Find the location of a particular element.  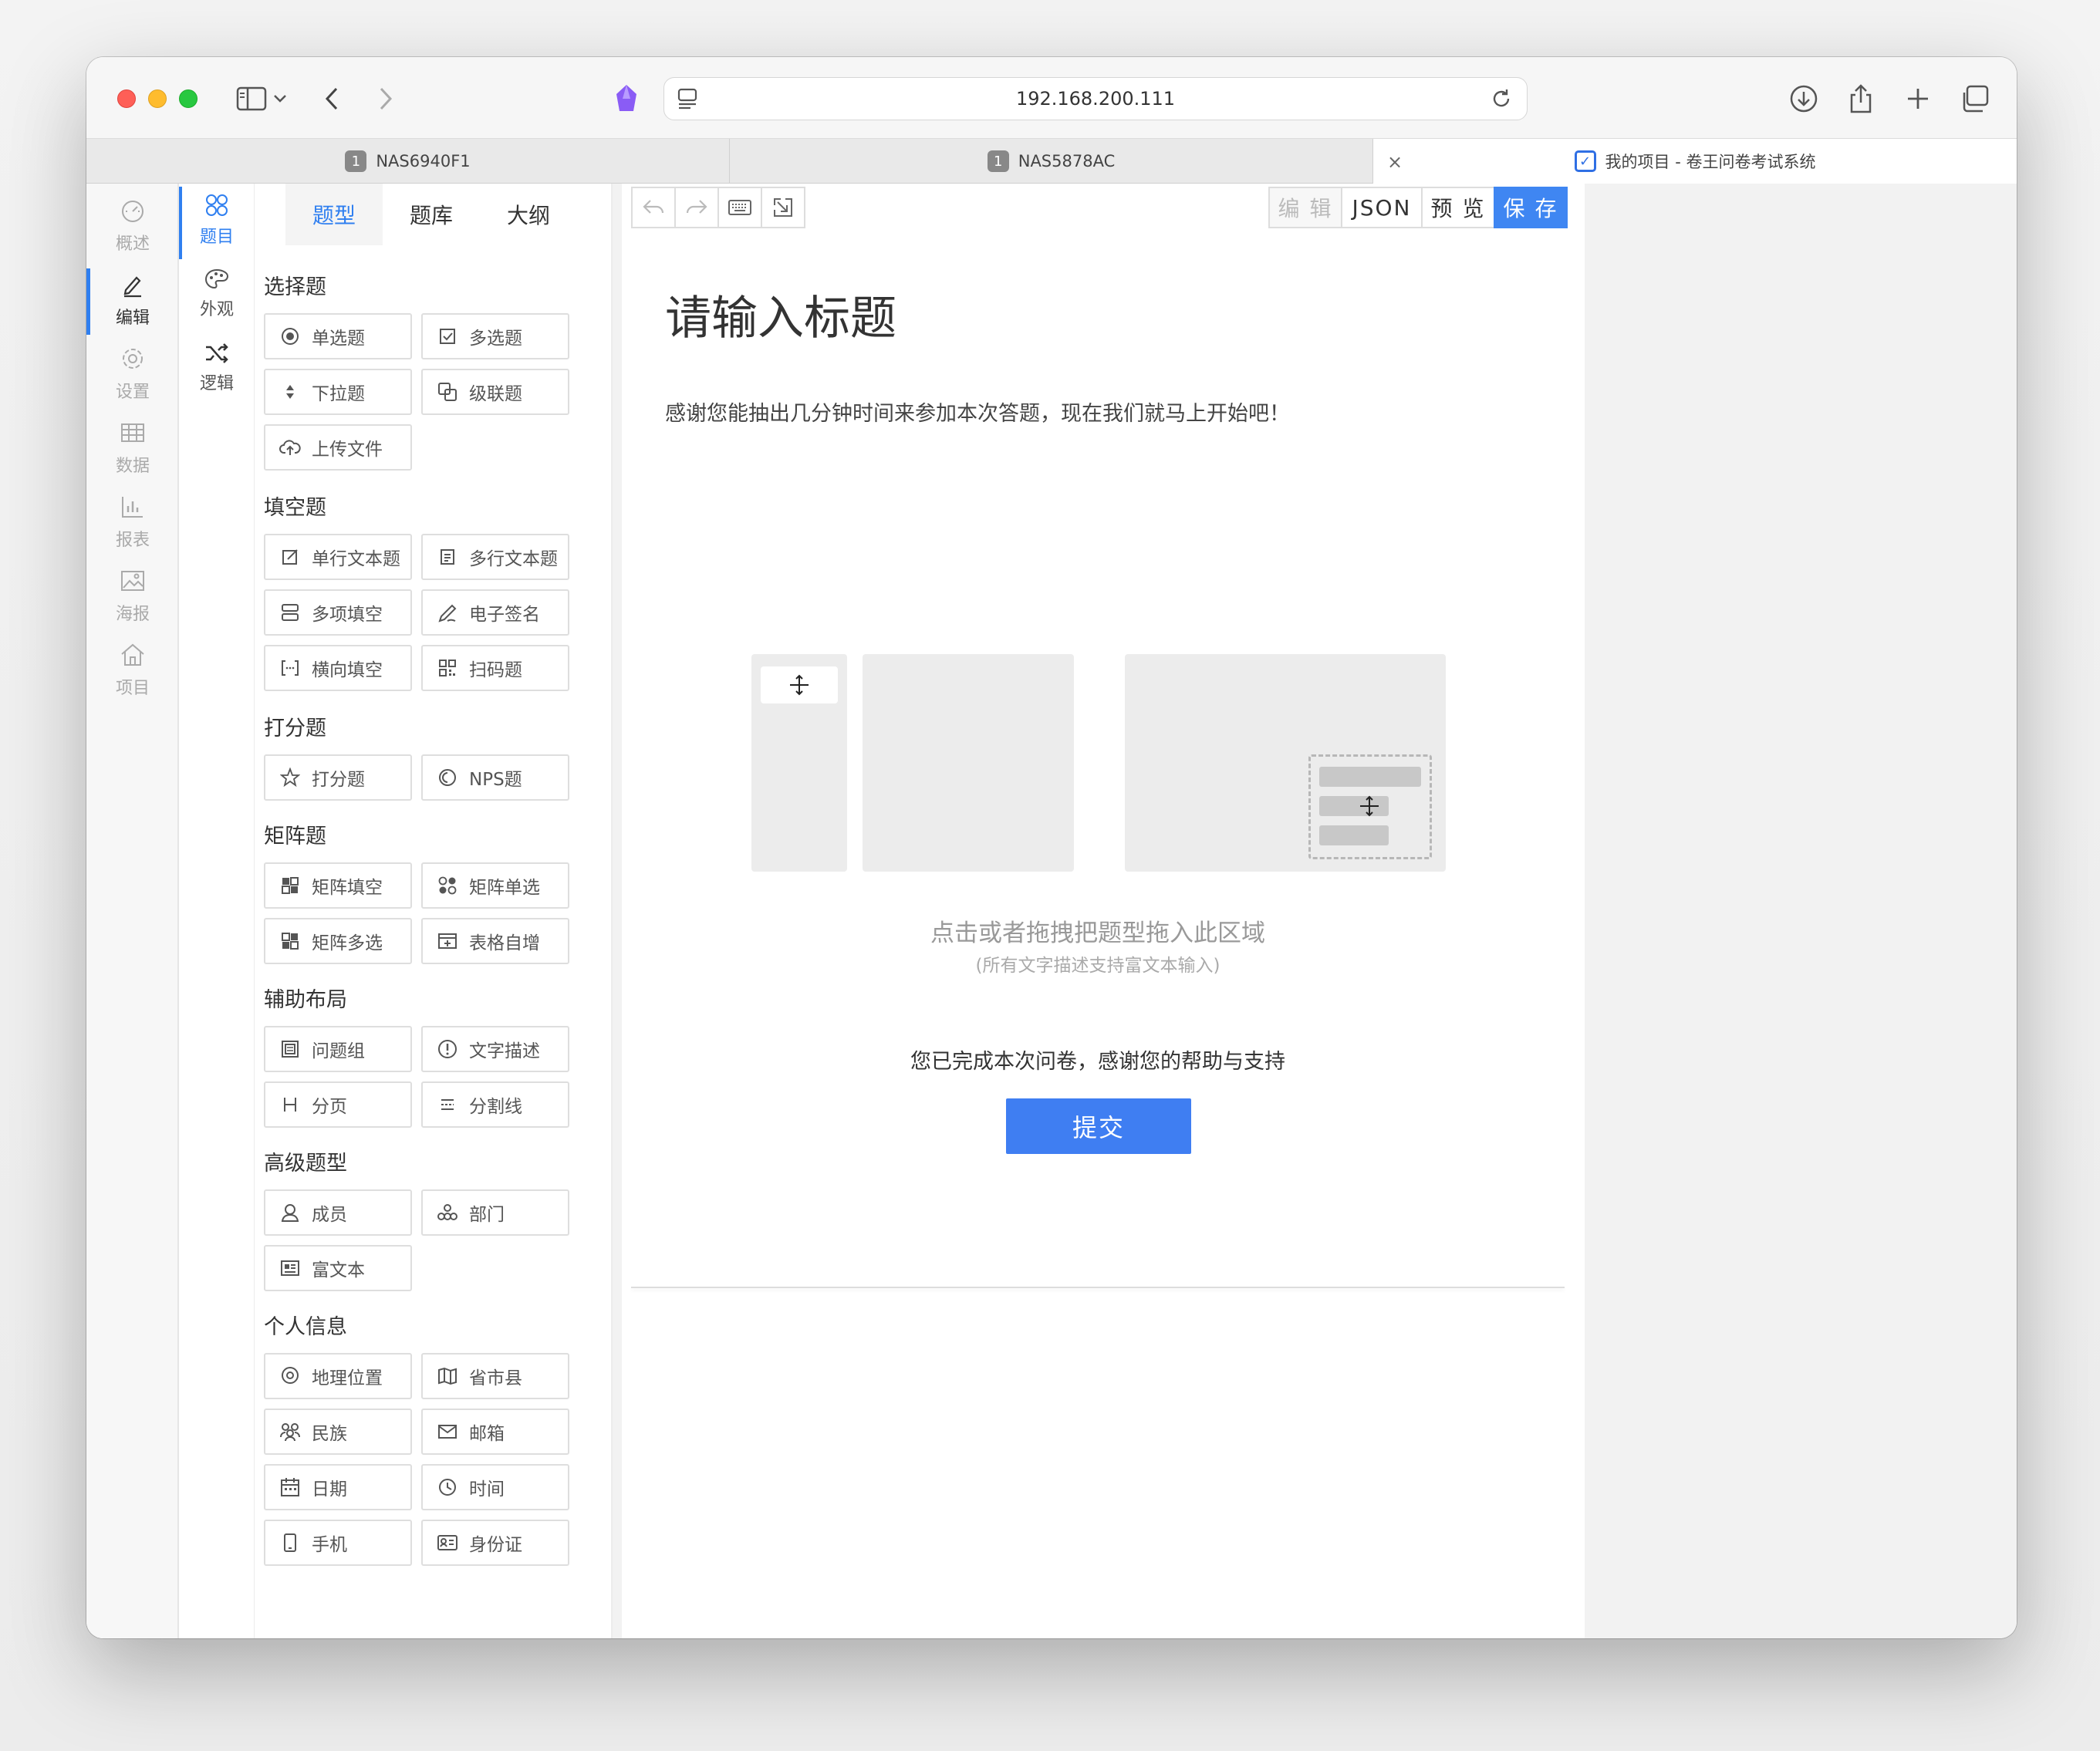

ethnicity-question-button: 民族 is located at coordinates (338, 1432).